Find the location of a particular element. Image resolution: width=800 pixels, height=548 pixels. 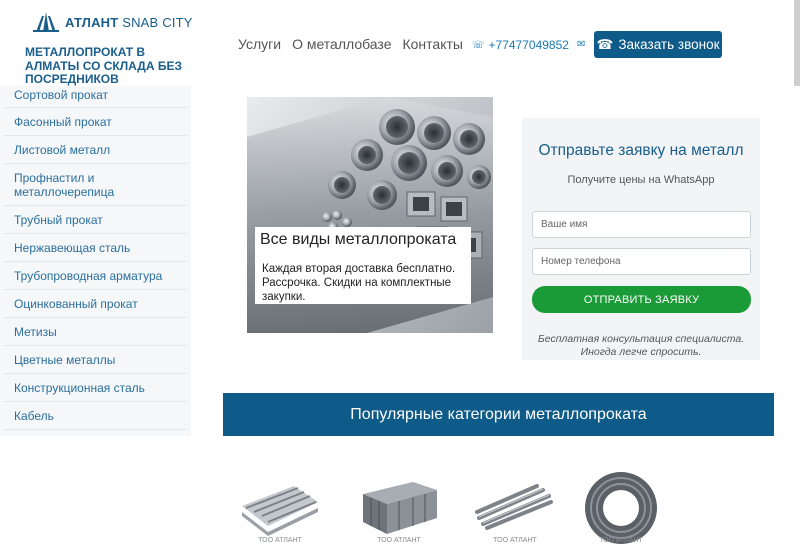

phone-number: +77477049852 is located at coordinates (528, 45).